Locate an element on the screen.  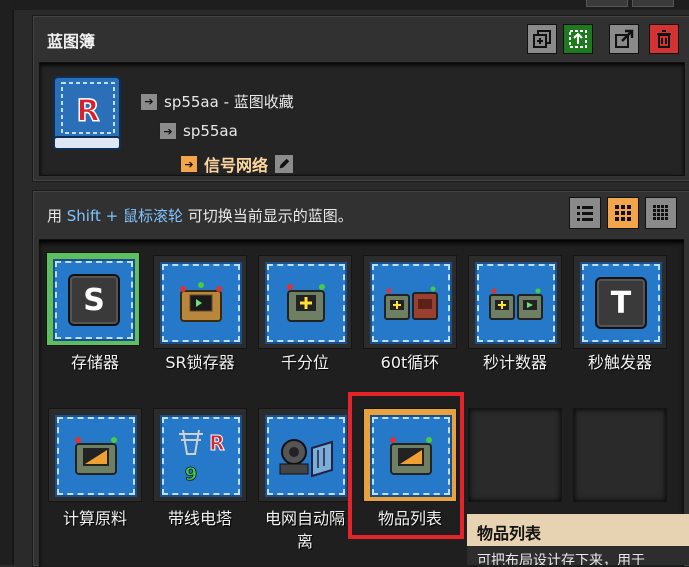
tooltip-body: 可把布局设计存下来，用于 is located at coordinates (578, 555).